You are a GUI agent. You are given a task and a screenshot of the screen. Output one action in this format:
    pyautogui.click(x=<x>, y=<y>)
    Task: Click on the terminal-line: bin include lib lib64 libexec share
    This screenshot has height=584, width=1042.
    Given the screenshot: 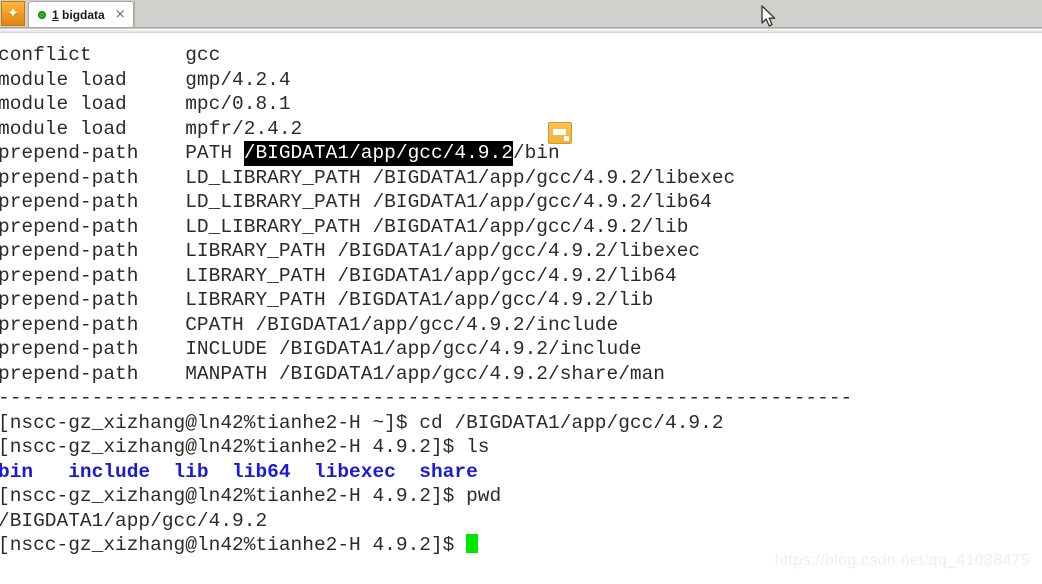 What is the action you would take?
    pyautogui.click(x=521, y=472)
    